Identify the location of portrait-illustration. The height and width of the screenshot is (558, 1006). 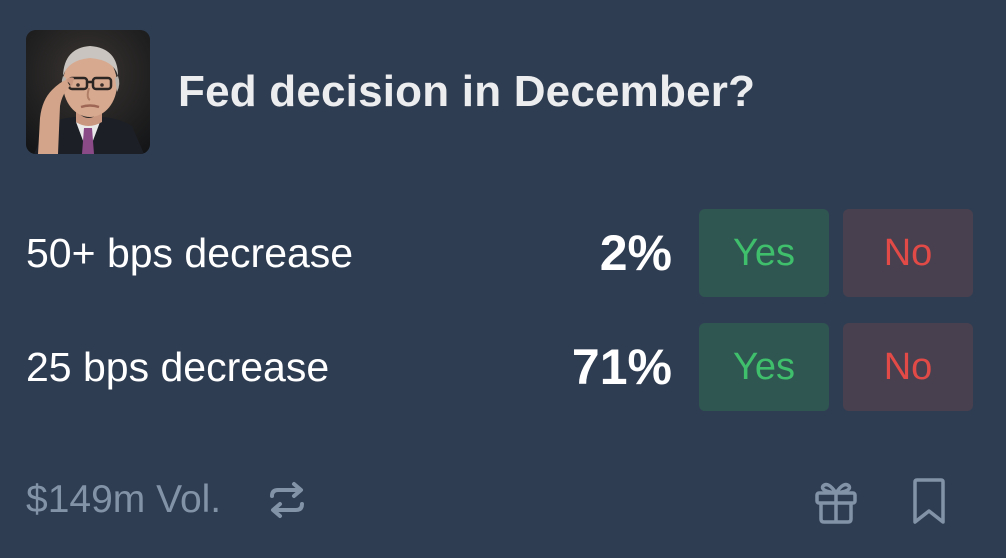
(88, 92).